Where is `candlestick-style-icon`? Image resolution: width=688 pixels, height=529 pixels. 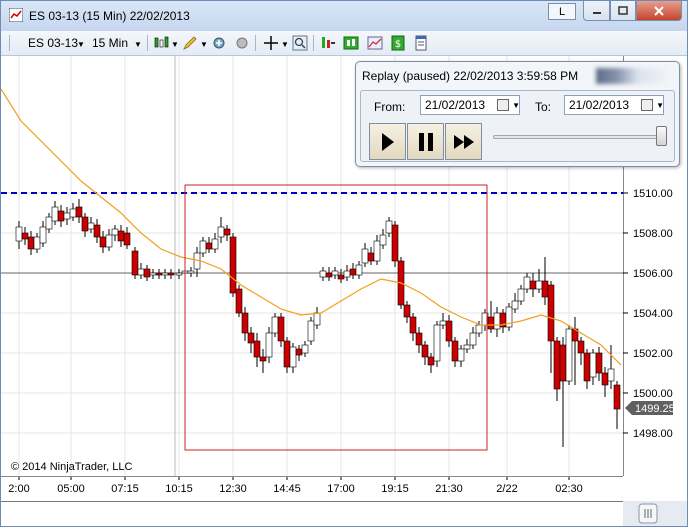 candlestick-style-icon is located at coordinates (161, 43).